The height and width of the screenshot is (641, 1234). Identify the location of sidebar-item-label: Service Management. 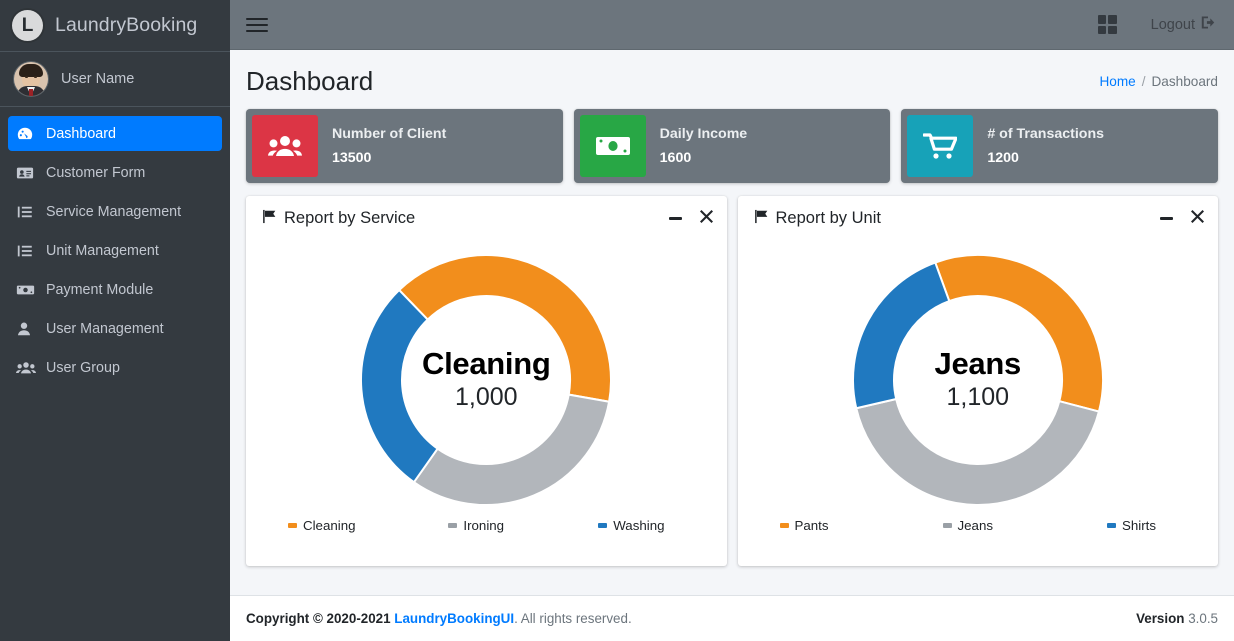
(114, 211).